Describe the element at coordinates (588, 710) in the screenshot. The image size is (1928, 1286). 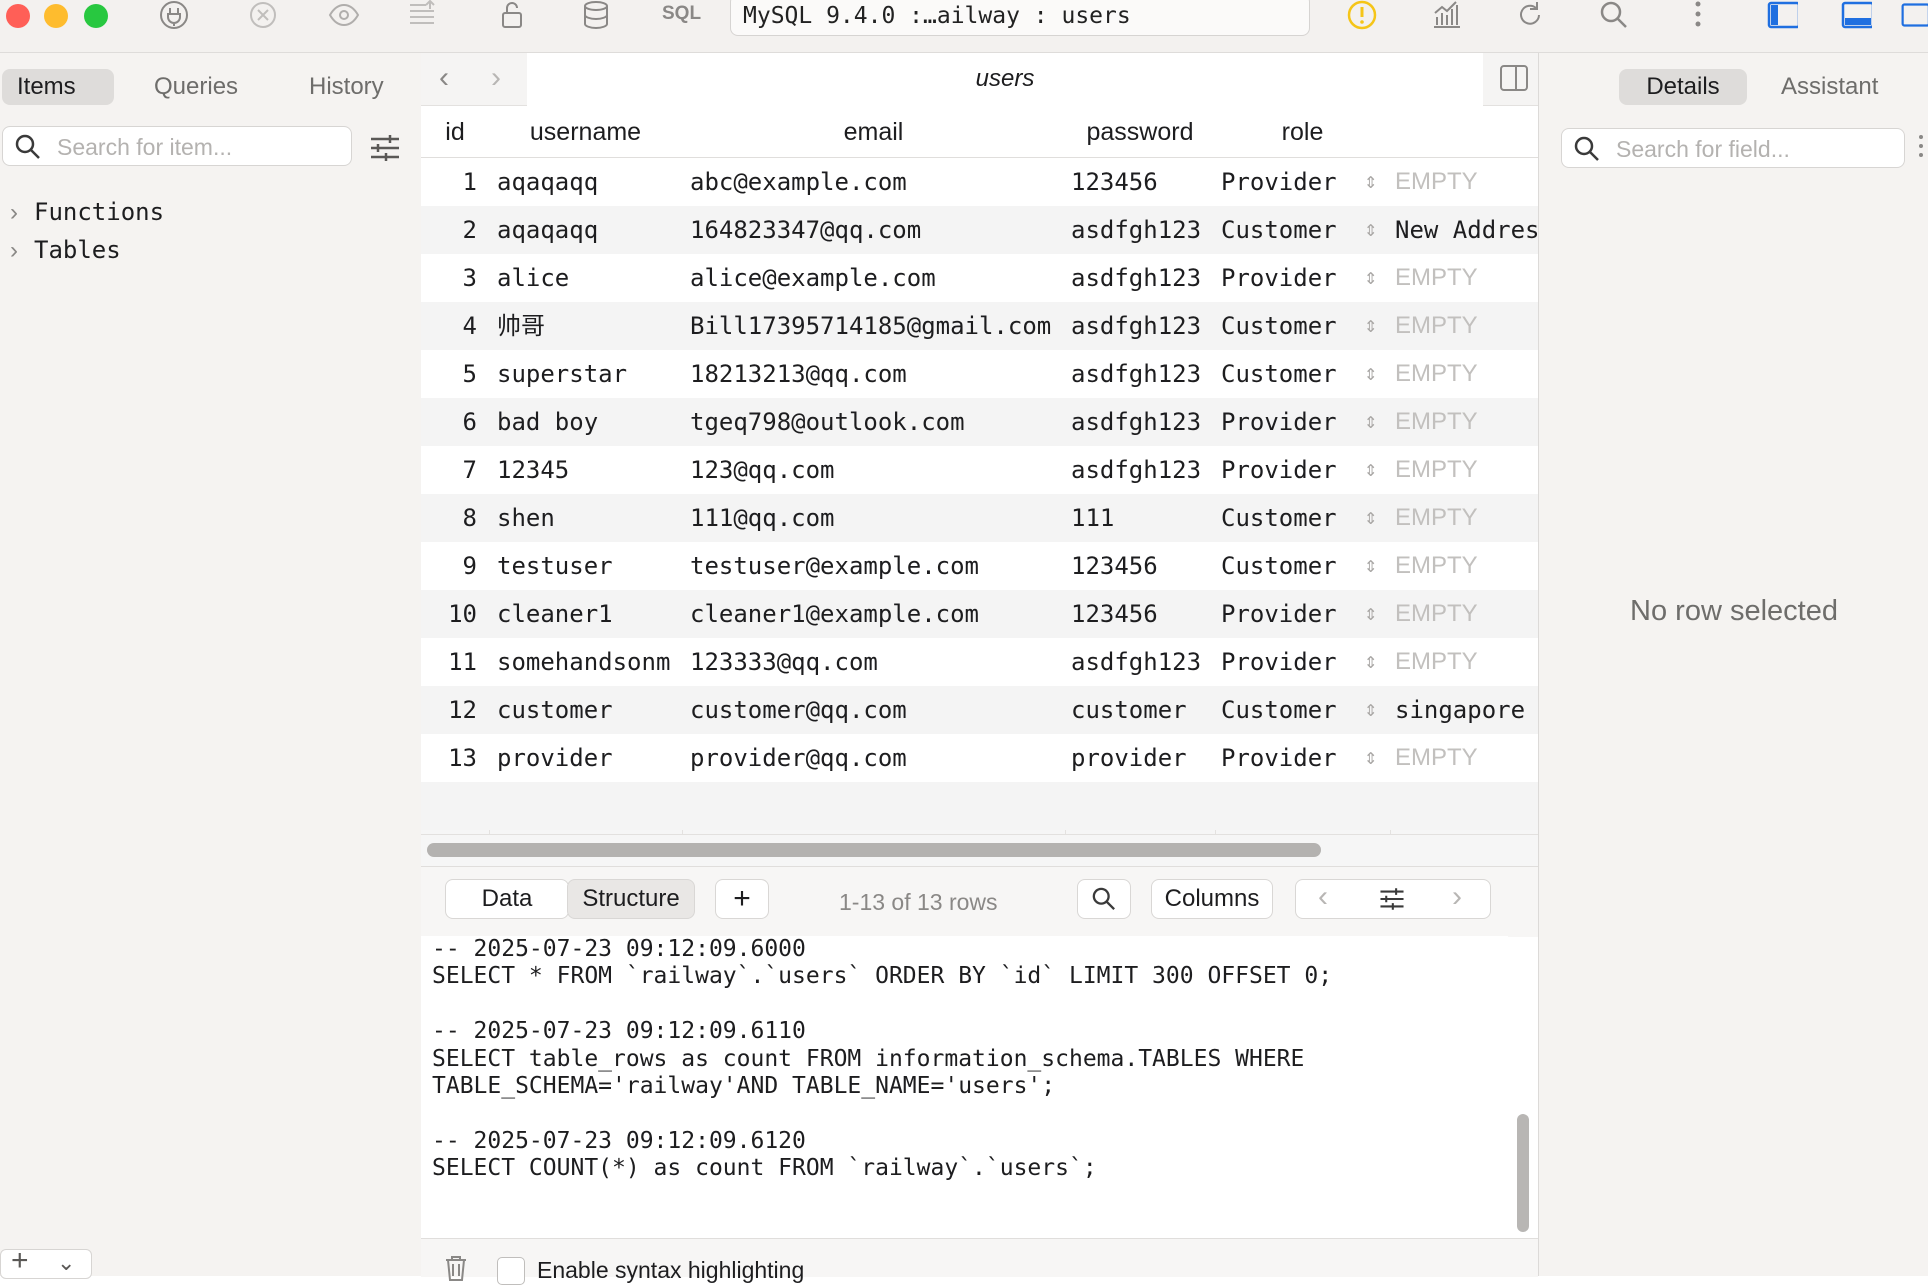
I see `cell-username: customer` at that location.